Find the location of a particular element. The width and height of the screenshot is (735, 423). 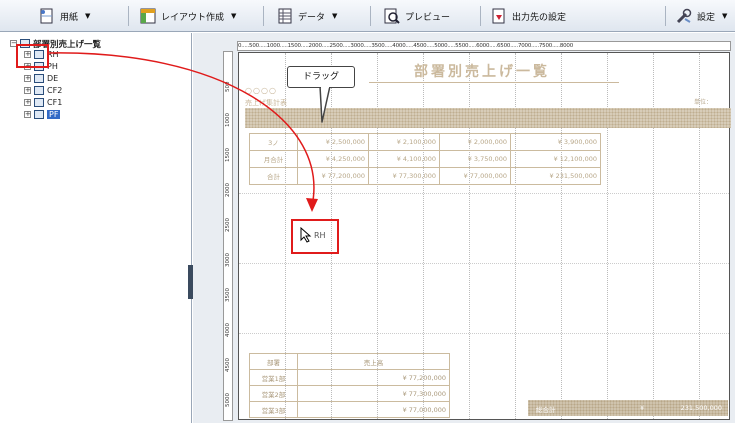

cursor-arrow-icon is located at coordinates (306, 235).